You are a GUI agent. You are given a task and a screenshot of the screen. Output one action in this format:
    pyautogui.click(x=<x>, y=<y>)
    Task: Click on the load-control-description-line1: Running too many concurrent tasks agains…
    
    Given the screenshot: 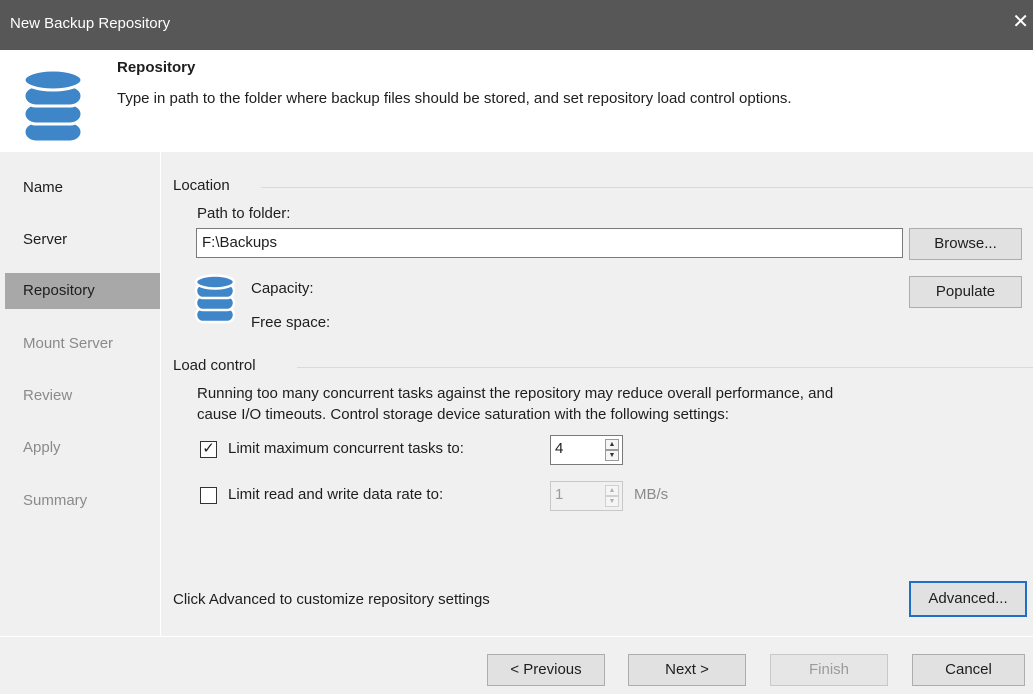 What is the action you would take?
    pyautogui.click(x=515, y=393)
    